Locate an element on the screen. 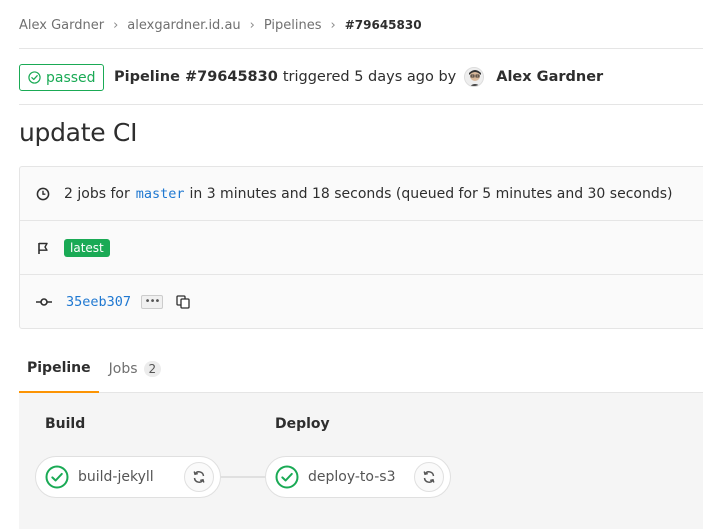 The height and width of the screenshot is (529, 703). triggered-text: triggered 5 days ago by is located at coordinates (369, 77).